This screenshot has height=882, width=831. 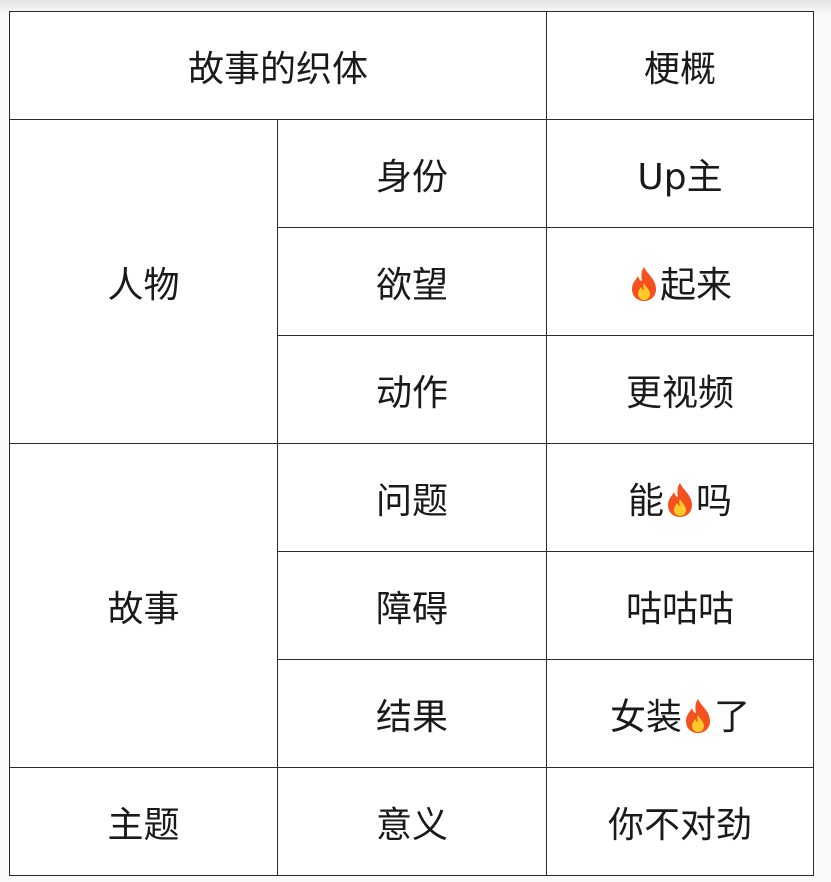 What do you see at coordinates (412, 497) in the screenshot?
I see `item-cell: 问题` at bounding box center [412, 497].